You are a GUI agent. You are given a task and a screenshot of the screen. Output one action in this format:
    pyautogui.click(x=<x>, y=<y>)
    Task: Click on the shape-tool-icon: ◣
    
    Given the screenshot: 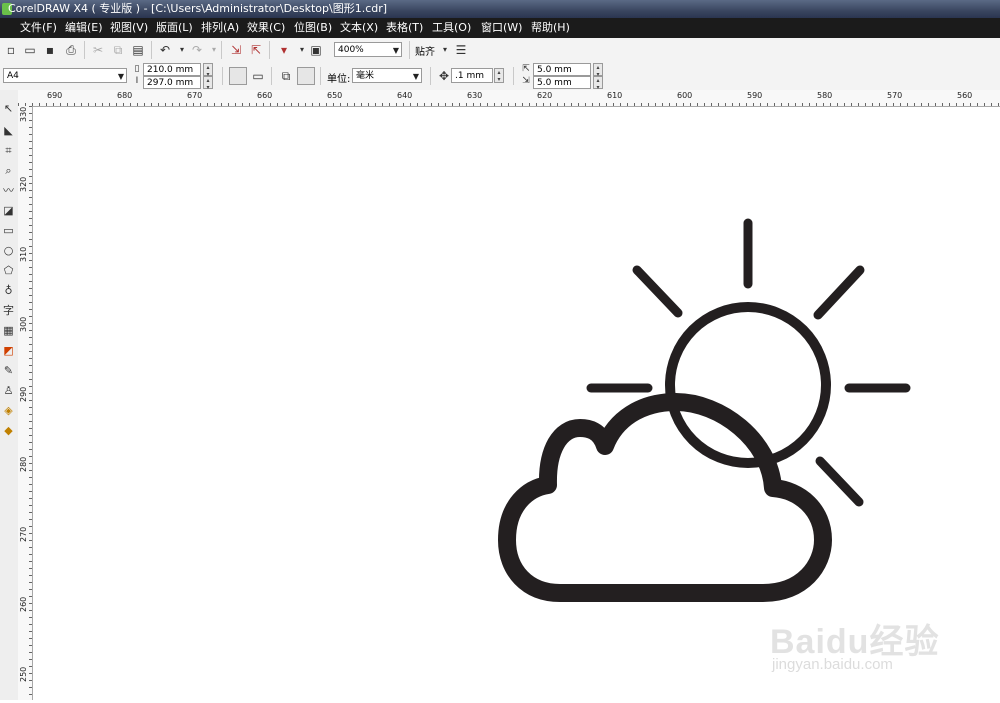 What is the action you would take?
    pyautogui.click(x=8, y=131)
    